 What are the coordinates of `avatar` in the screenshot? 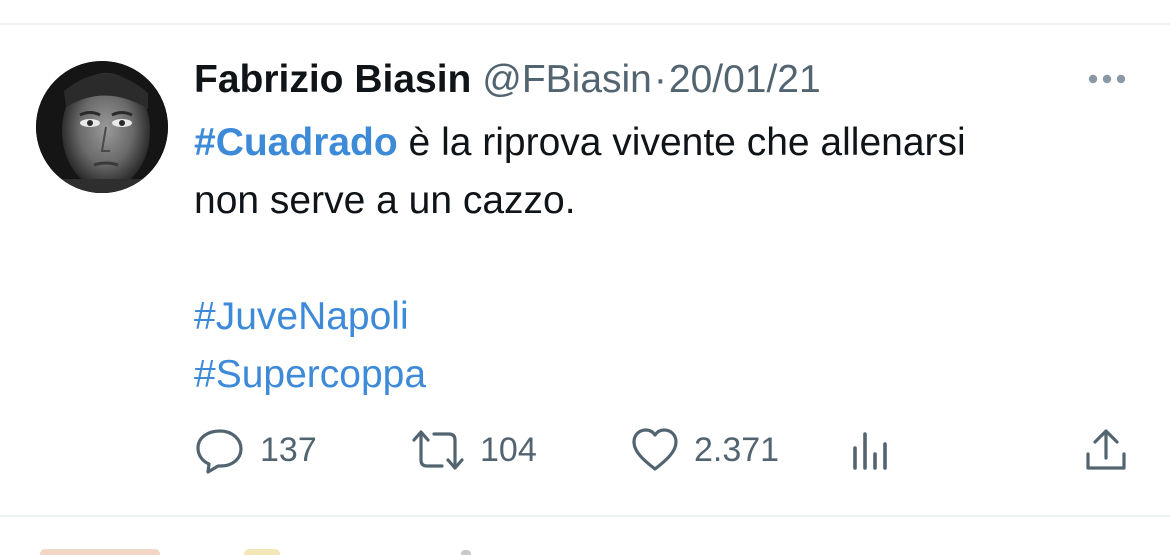 It's located at (102, 127).